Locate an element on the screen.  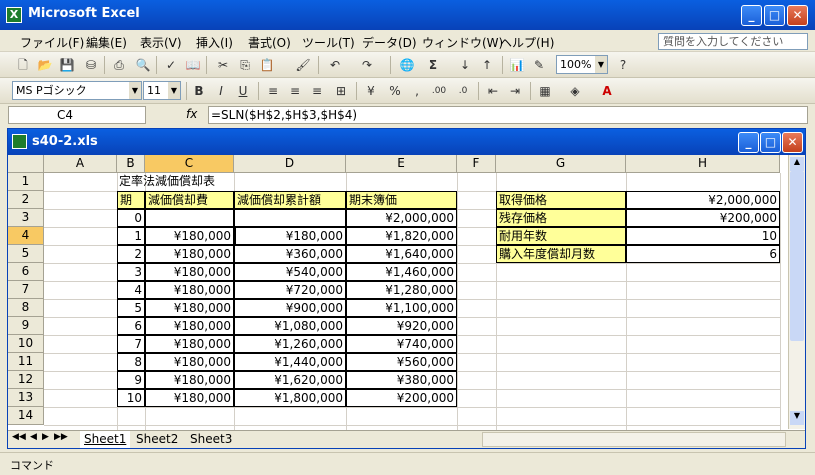
table-cell: ¥360,000 is located at coordinates (290, 254).